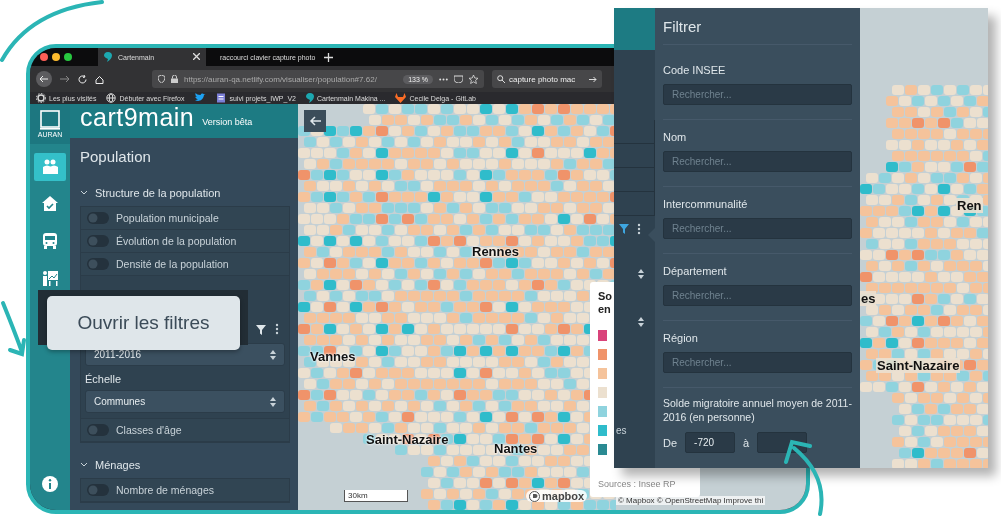 This screenshot has width=1001, height=516. I want to click on back-icon, so click(44, 79).